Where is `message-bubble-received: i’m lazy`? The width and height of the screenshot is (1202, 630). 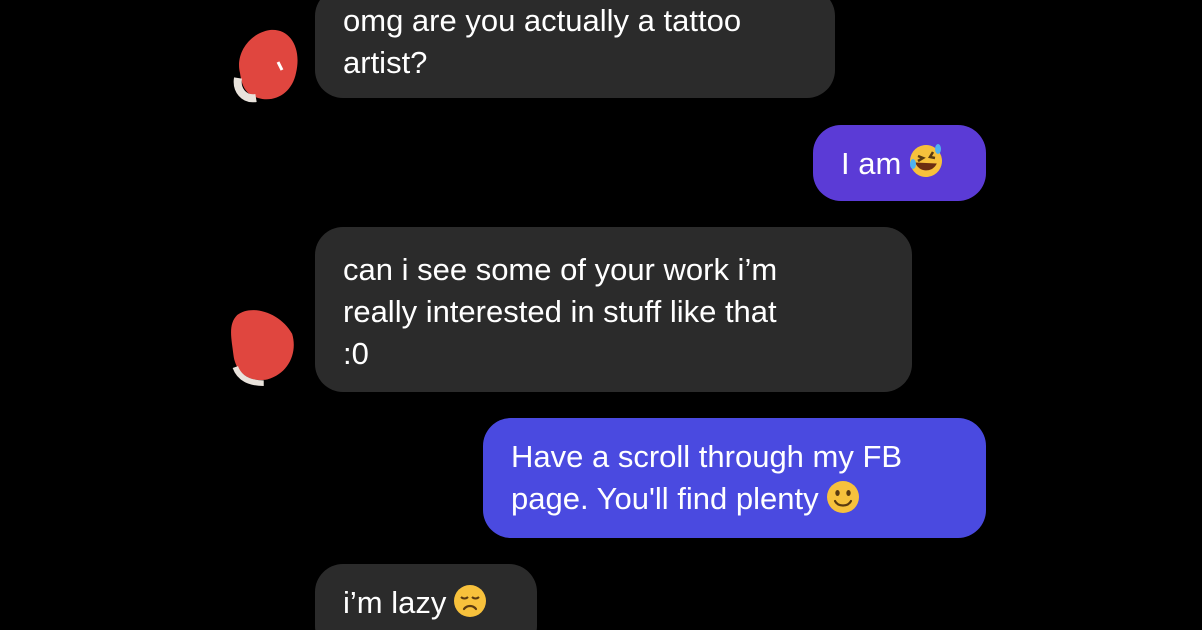 message-bubble-received: i’m lazy is located at coordinates (426, 597).